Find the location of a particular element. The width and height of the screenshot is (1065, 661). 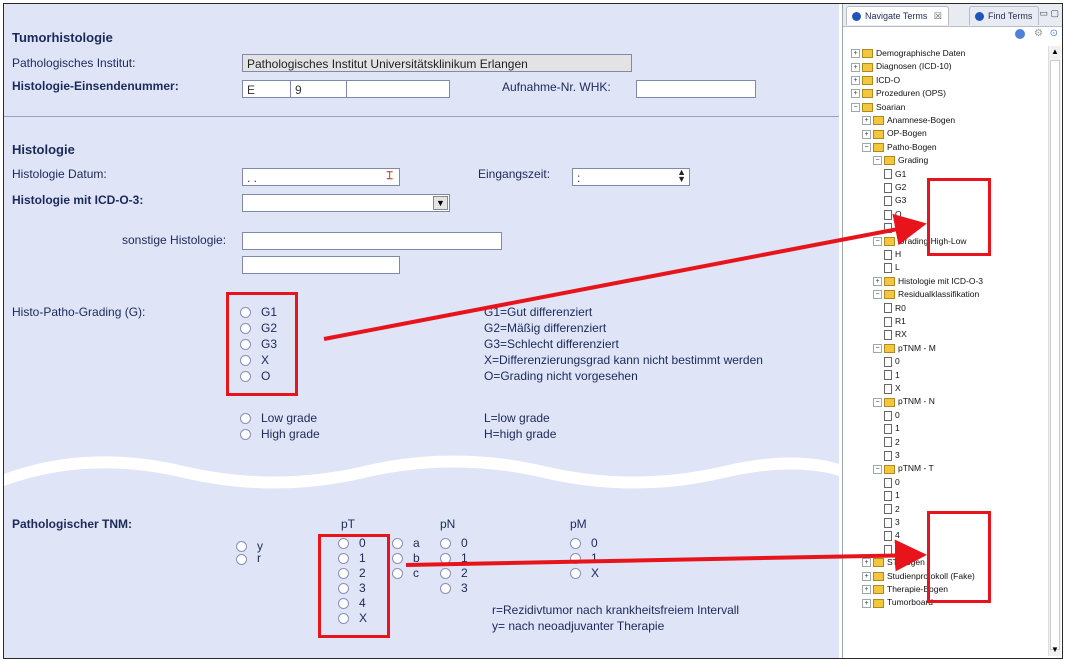

tree-term: 4 is located at coordinates (892, 535).